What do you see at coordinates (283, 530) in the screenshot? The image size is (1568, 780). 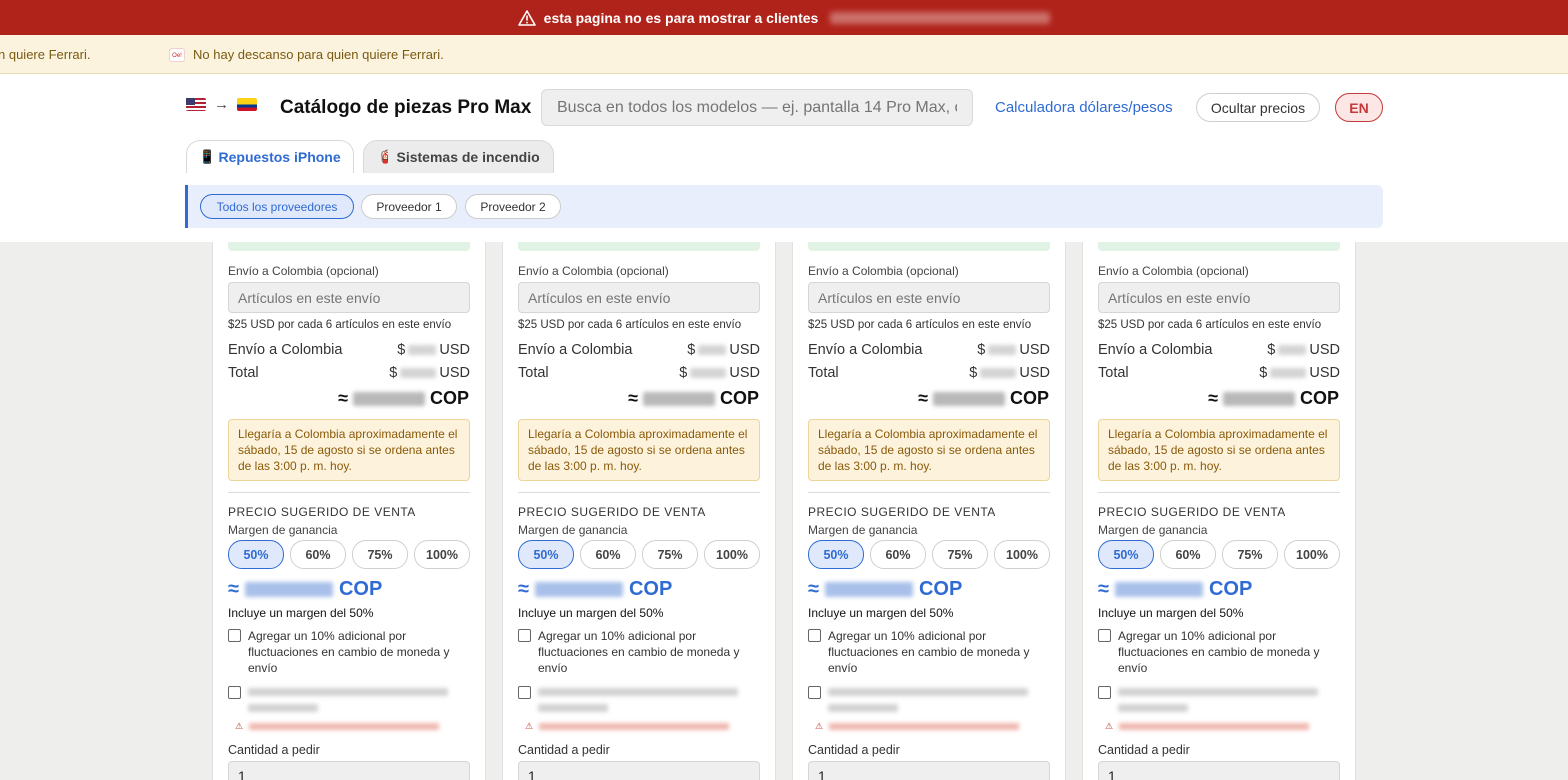 I see `margin-label: Margen de ganancia` at bounding box center [283, 530].